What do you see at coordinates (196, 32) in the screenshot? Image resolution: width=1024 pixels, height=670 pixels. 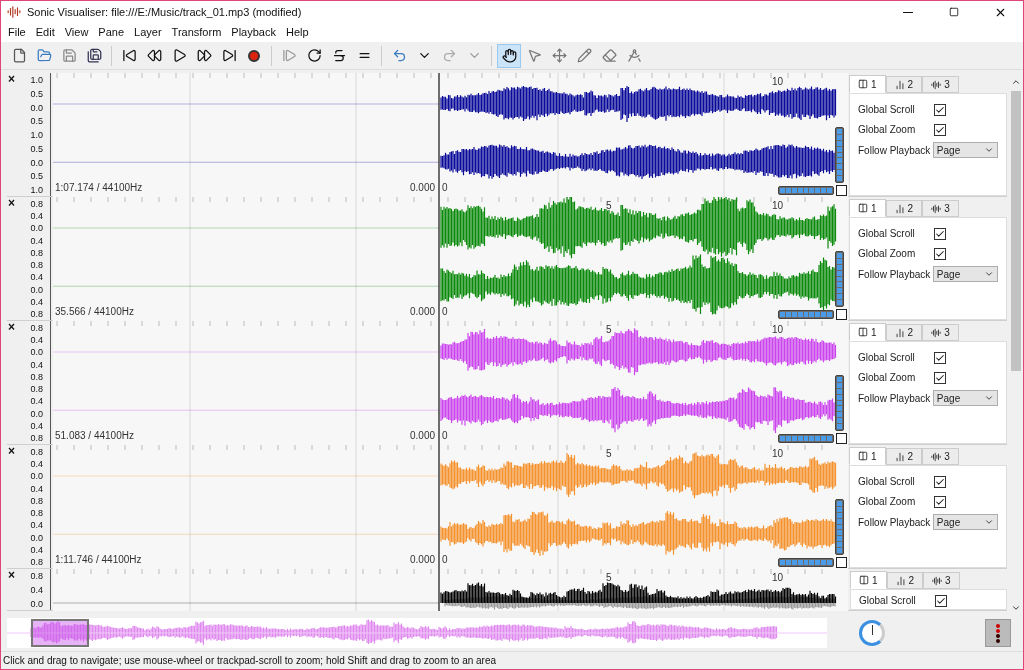 I see `menu-item: Transform` at bounding box center [196, 32].